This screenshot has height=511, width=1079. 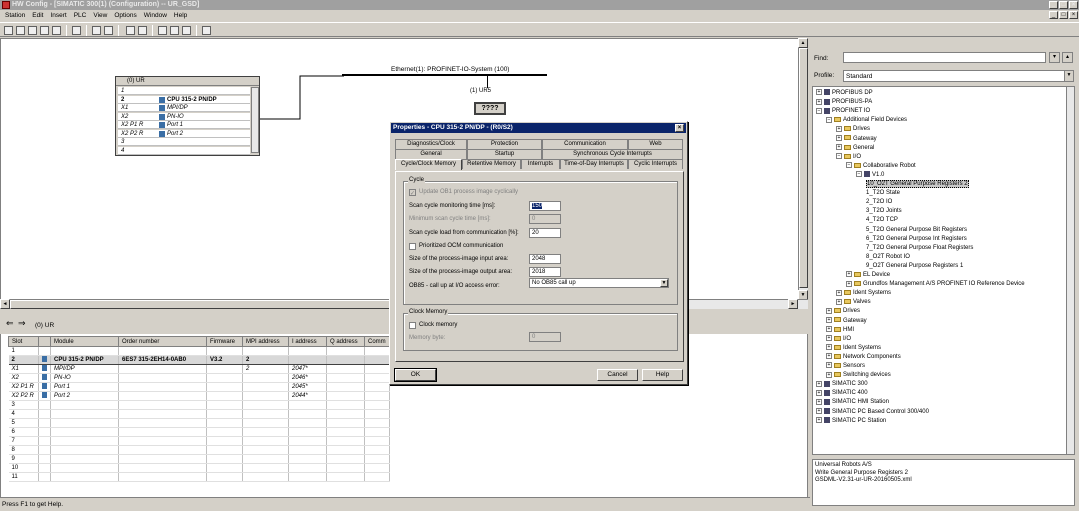 I want to click on io-device-ur5: (1) UR5 ????, so click(x=490, y=103).